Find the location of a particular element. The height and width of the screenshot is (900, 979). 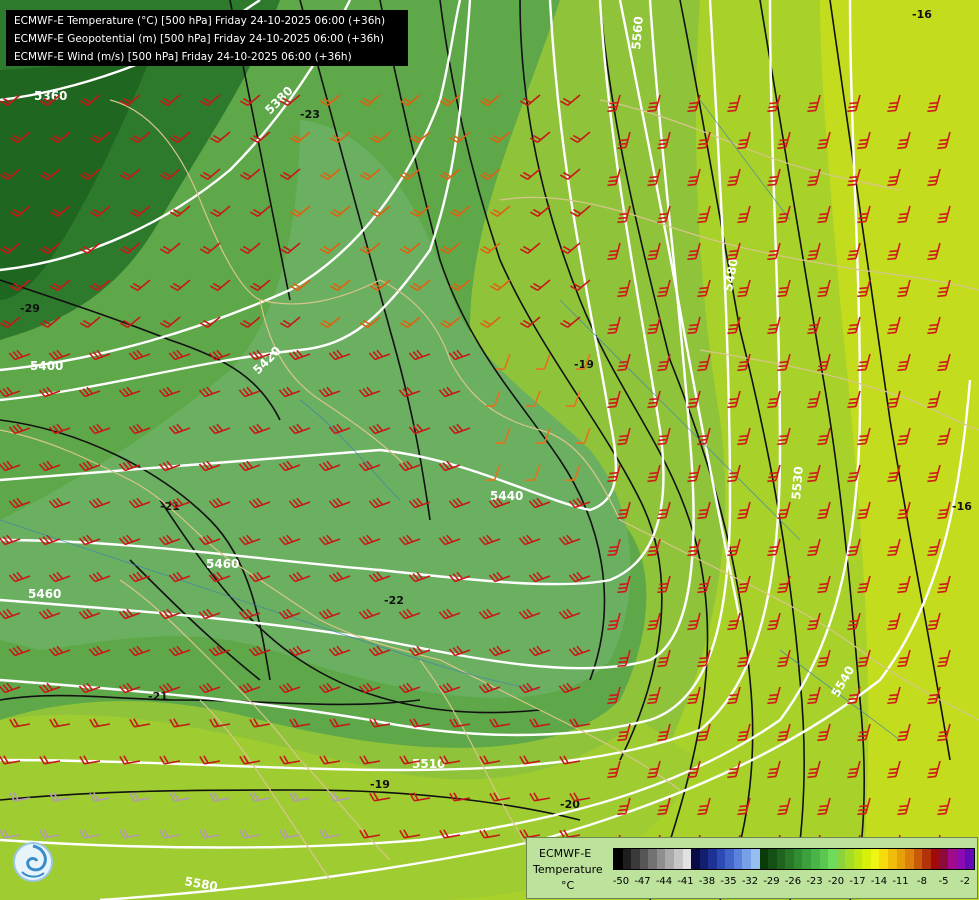

legend-tick-label: -11 is located at coordinates (900, 881).